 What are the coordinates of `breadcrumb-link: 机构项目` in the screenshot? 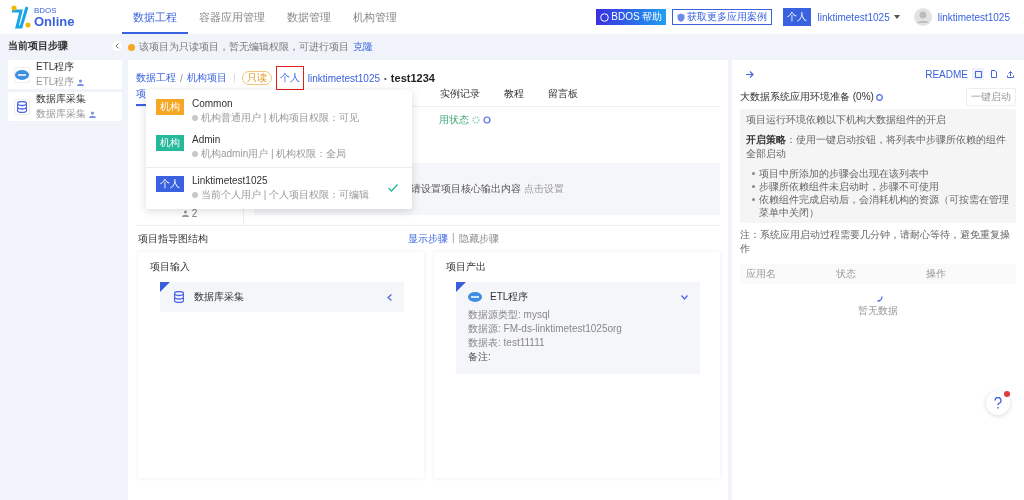 It's located at (206, 78).